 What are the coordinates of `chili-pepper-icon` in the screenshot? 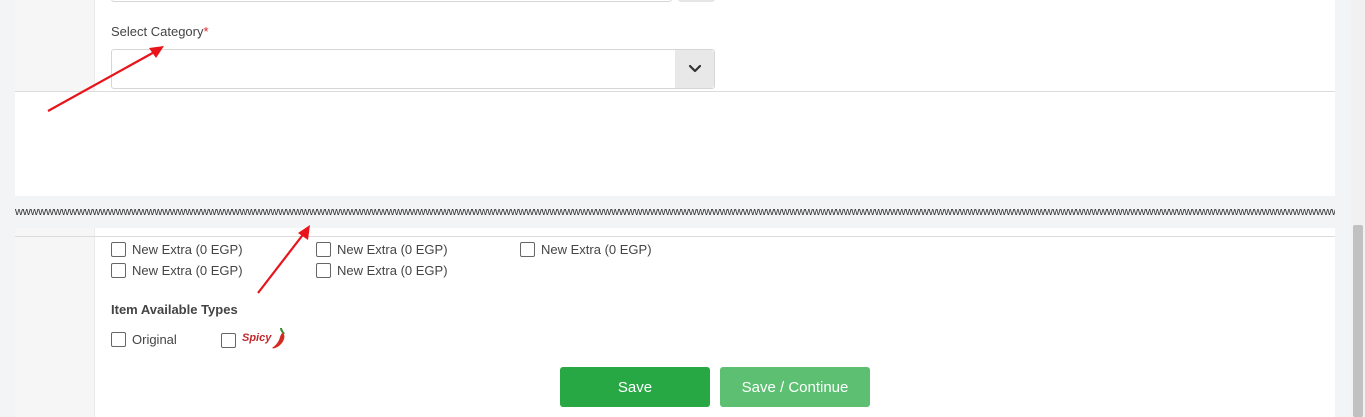 It's located at (279, 338).